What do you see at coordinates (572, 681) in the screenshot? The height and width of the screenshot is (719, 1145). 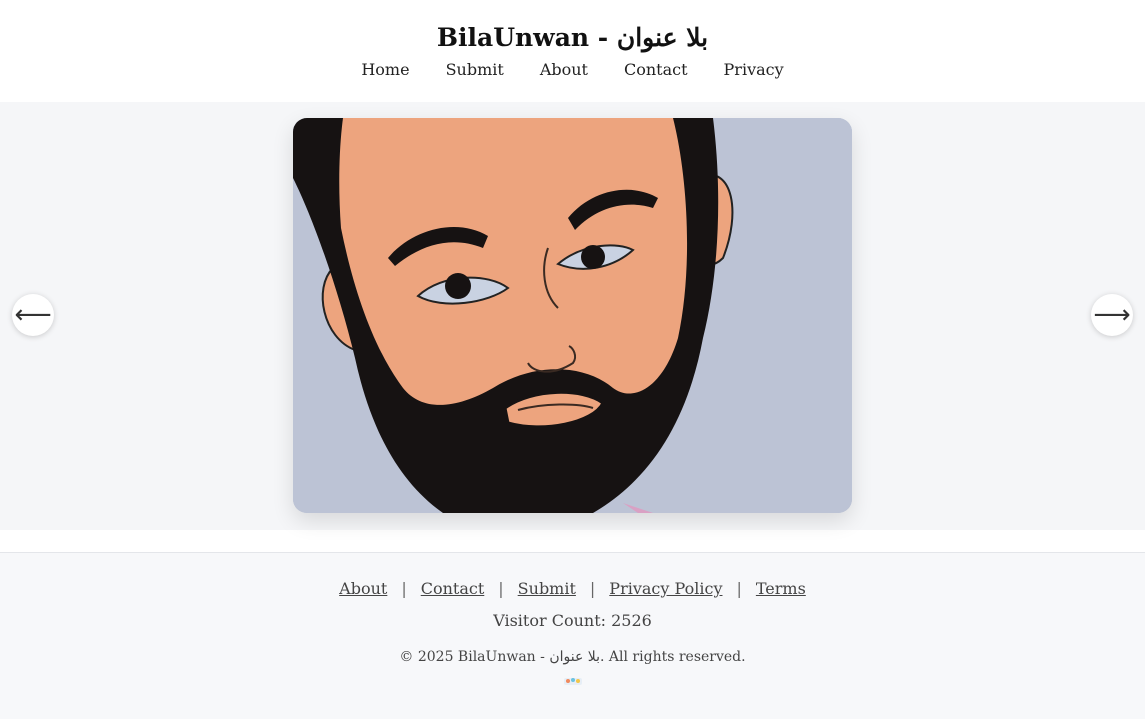 I see `hit-counter-badge-icon` at bounding box center [572, 681].